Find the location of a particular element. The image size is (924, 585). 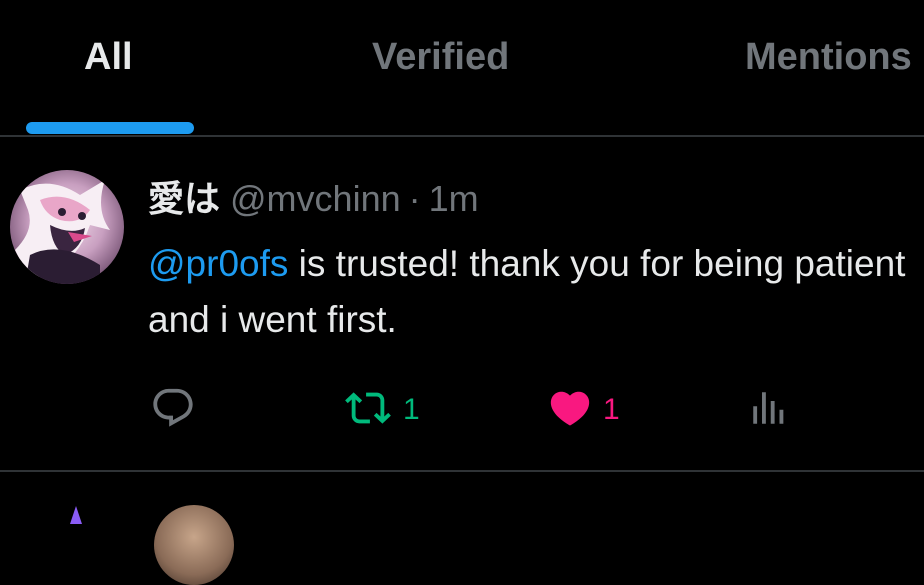

like-button: 1 is located at coordinates (583, 410).